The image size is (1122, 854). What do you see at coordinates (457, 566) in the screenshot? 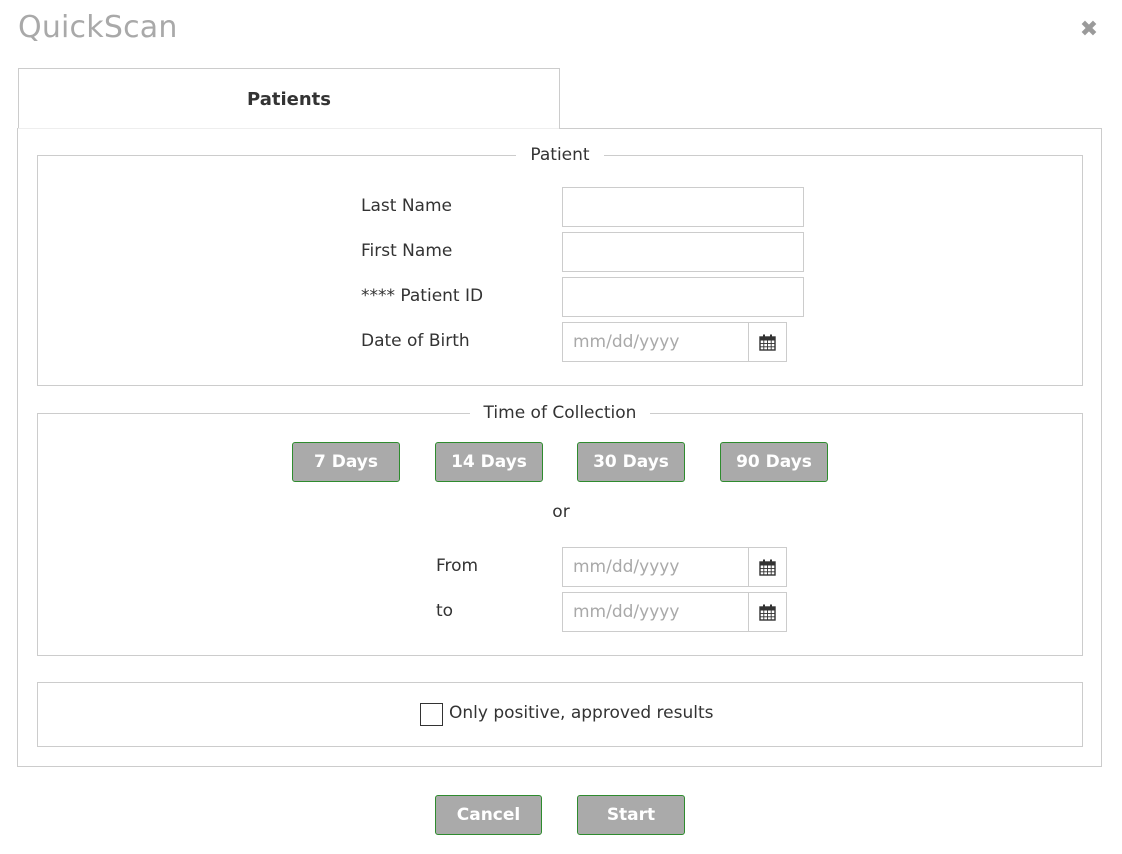
I see `from-label: From` at bounding box center [457, 566].